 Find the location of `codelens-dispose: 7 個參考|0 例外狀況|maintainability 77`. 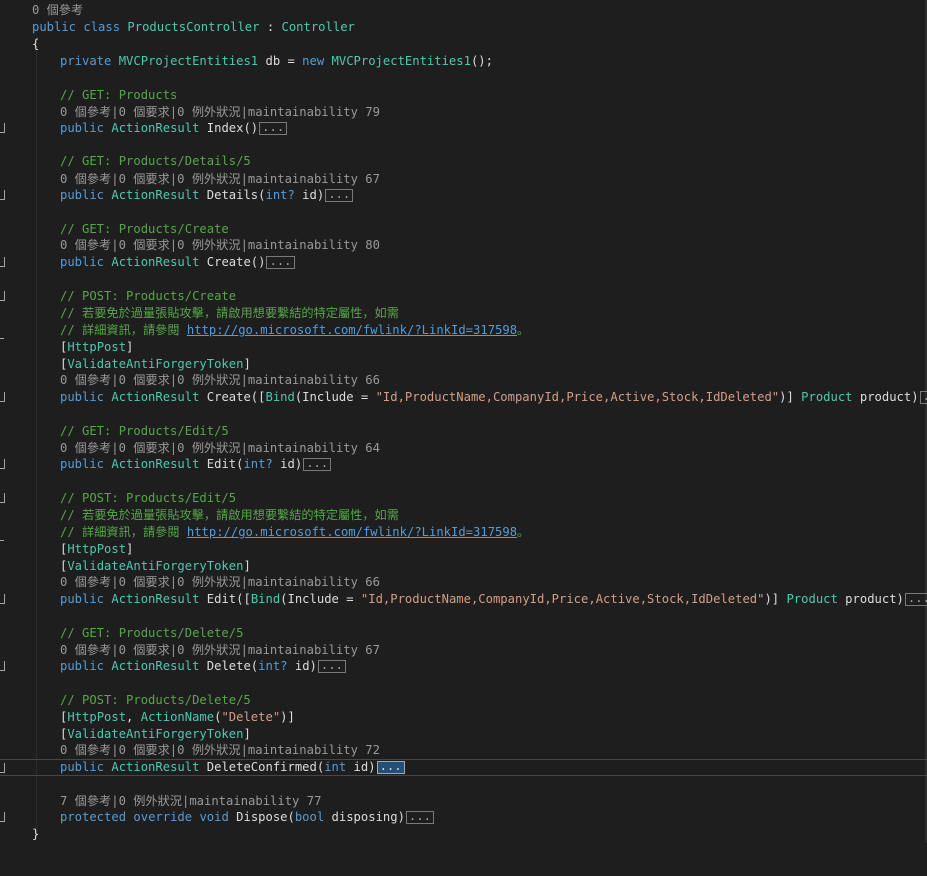

codelens-dispose: 7 個參考|0 例外狀況|maintainability 77 is located at coordinates (190, 801).